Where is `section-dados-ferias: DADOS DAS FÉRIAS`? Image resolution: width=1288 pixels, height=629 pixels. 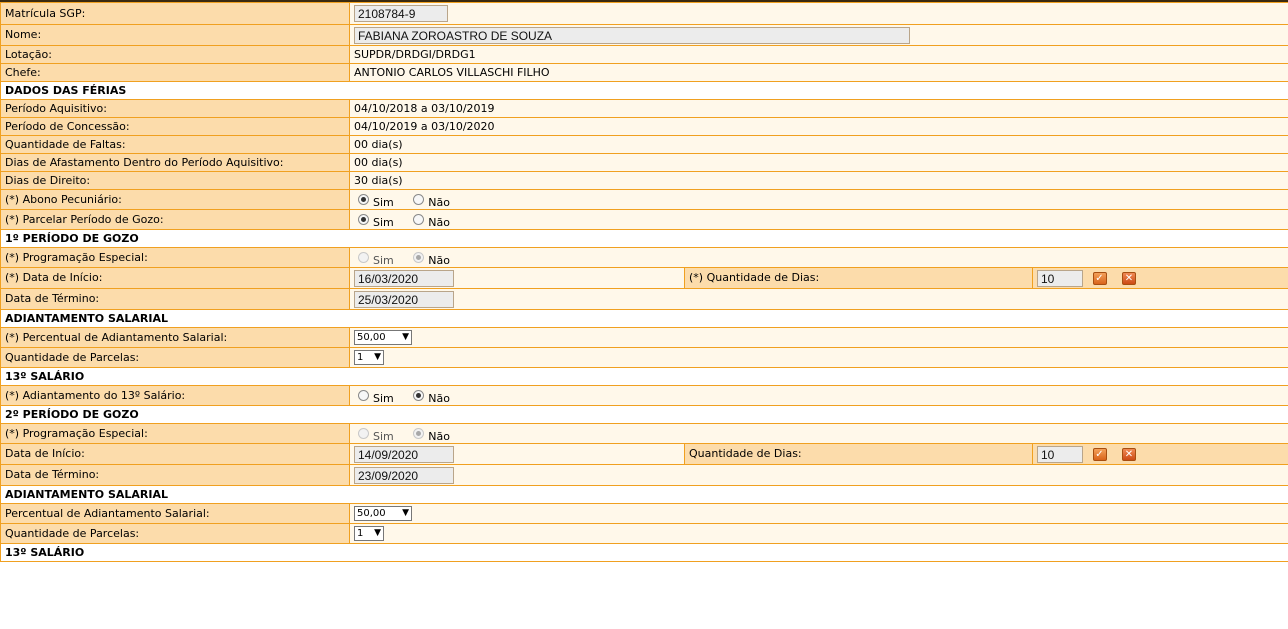 section-dados-ferias: DADOS DAS FÉRIAS is located at coordinates (644, 90).